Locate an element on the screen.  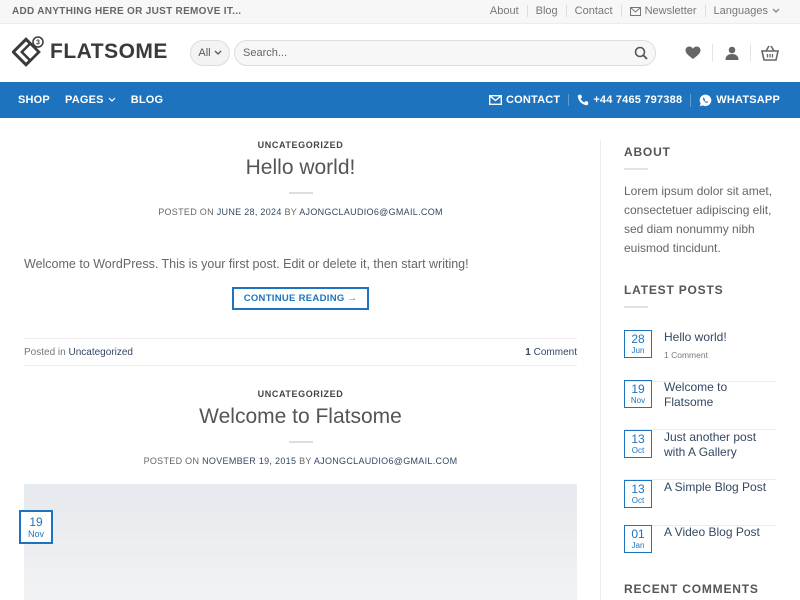
latest-post-title: Welcome to Flatsome is located at coordinates (719, 395).